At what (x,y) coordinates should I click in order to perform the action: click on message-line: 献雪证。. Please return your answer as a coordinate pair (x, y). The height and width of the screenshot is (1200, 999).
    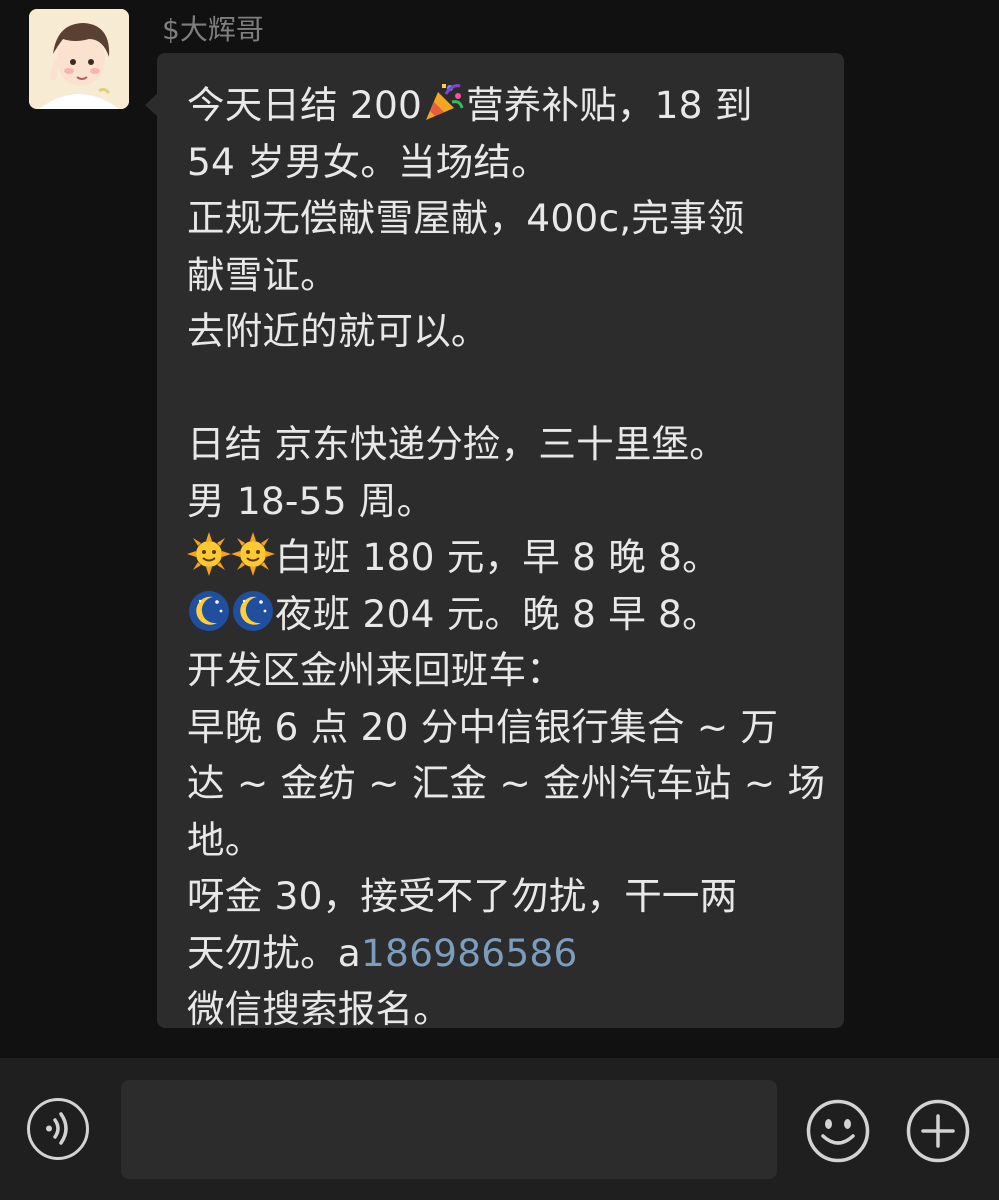
    Looking at the image, I should click on (262, 274).